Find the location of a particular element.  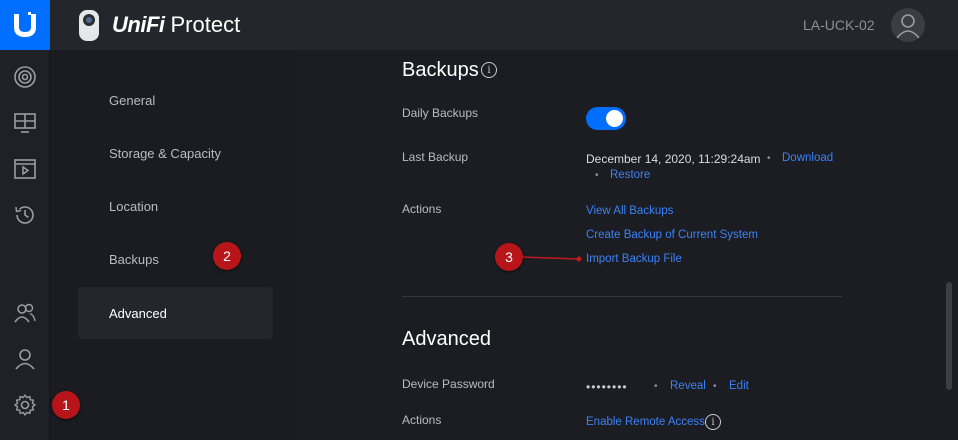

brand-product: Protect is located at coordinates (205, 24).